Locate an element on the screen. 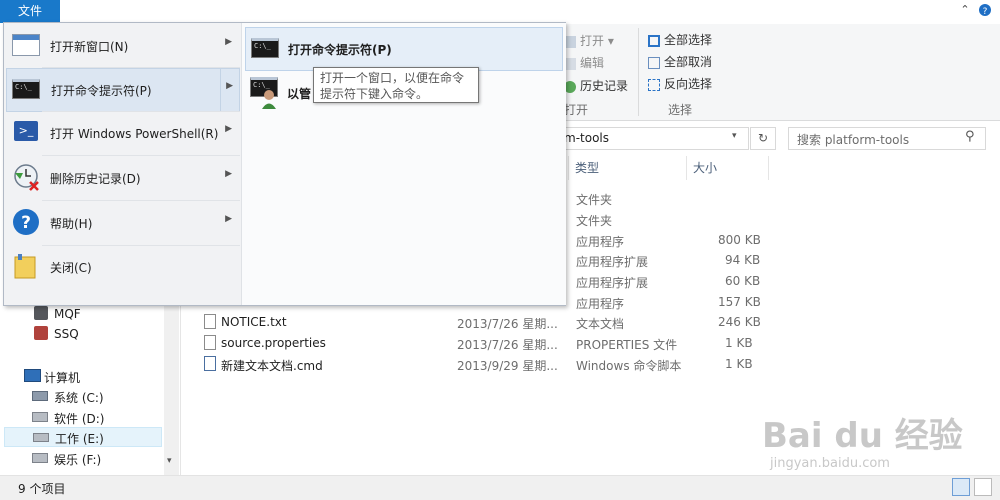 This screenshot has width=1000, height=500. watermark-url: jingyan.baidu.com is located at coordinates (830, 463).